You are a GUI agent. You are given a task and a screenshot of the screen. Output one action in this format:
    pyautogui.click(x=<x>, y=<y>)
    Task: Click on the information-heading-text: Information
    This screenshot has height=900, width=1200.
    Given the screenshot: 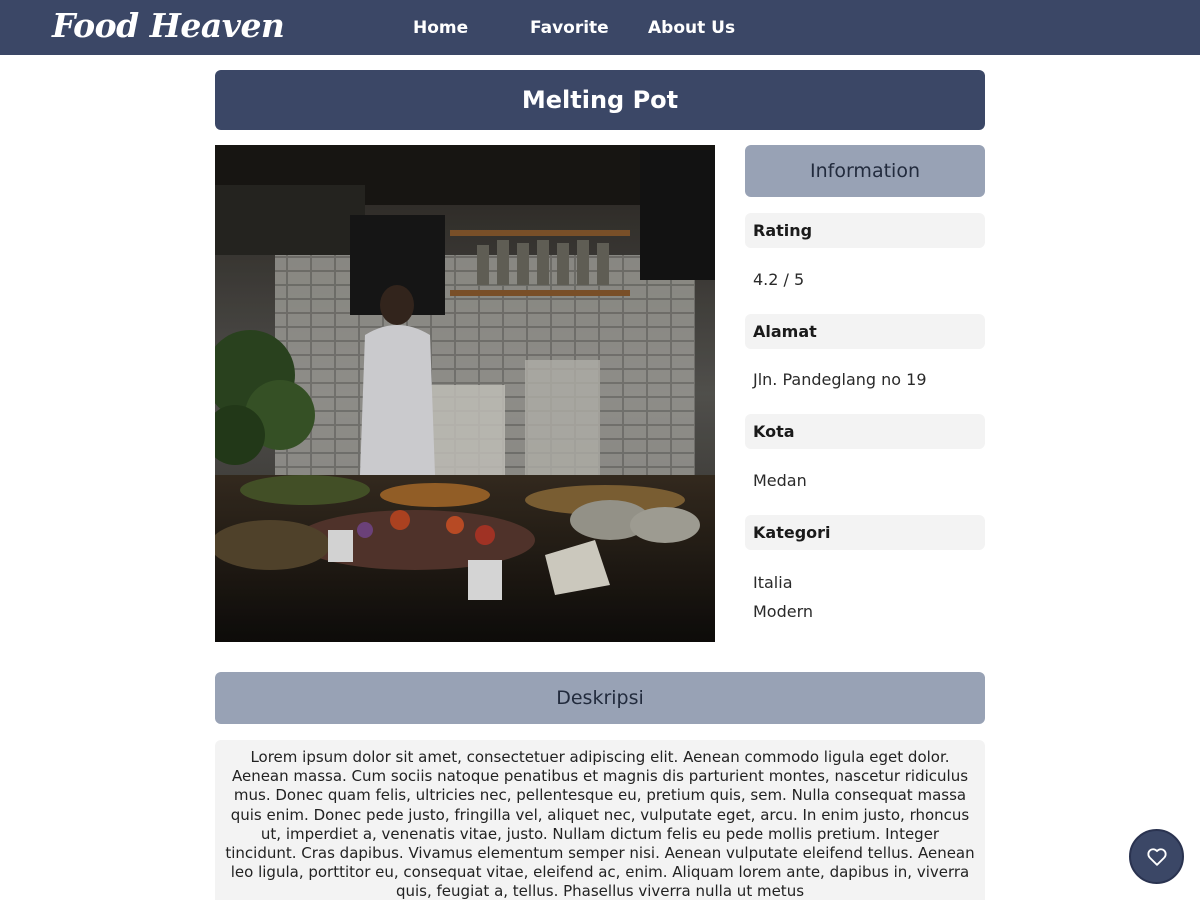 What is the action you would take?
    pyautogui.click(x=865, y=171)
    